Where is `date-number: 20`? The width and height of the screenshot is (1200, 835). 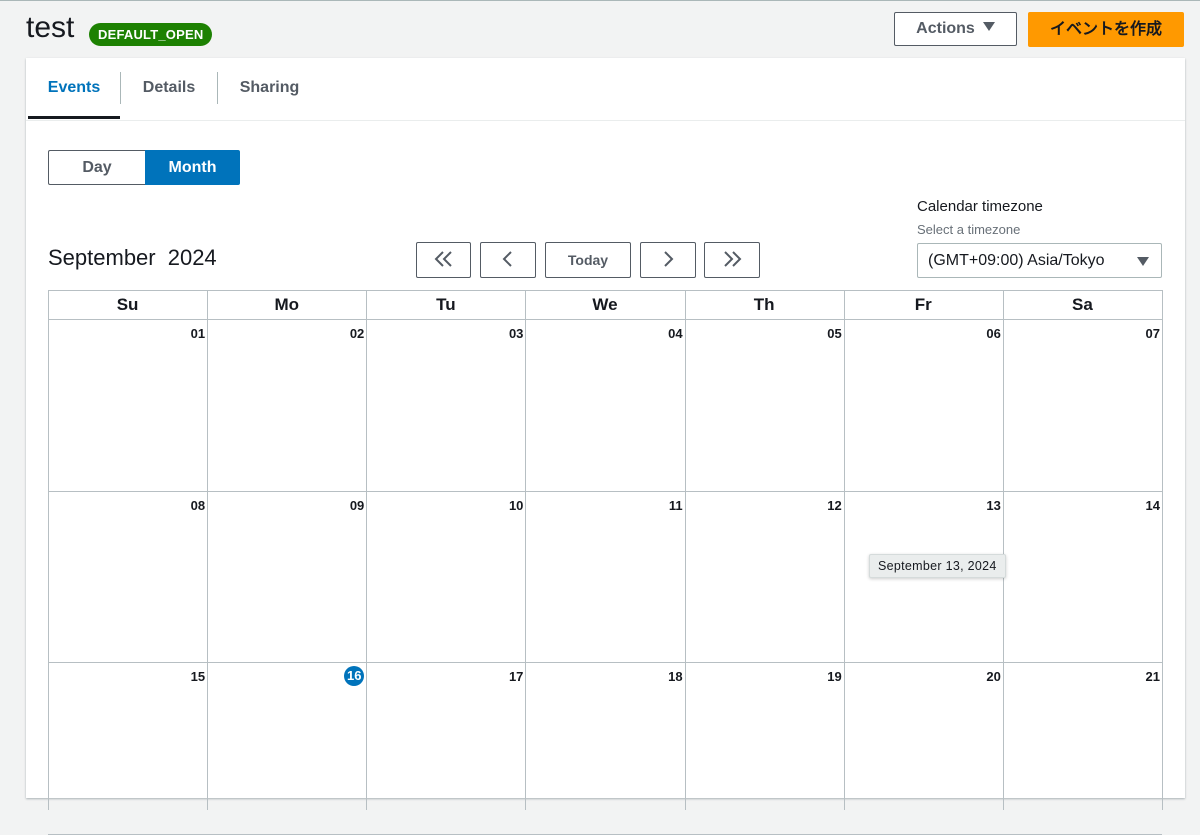
date-number: 20 is located at coordinates (993, 676).